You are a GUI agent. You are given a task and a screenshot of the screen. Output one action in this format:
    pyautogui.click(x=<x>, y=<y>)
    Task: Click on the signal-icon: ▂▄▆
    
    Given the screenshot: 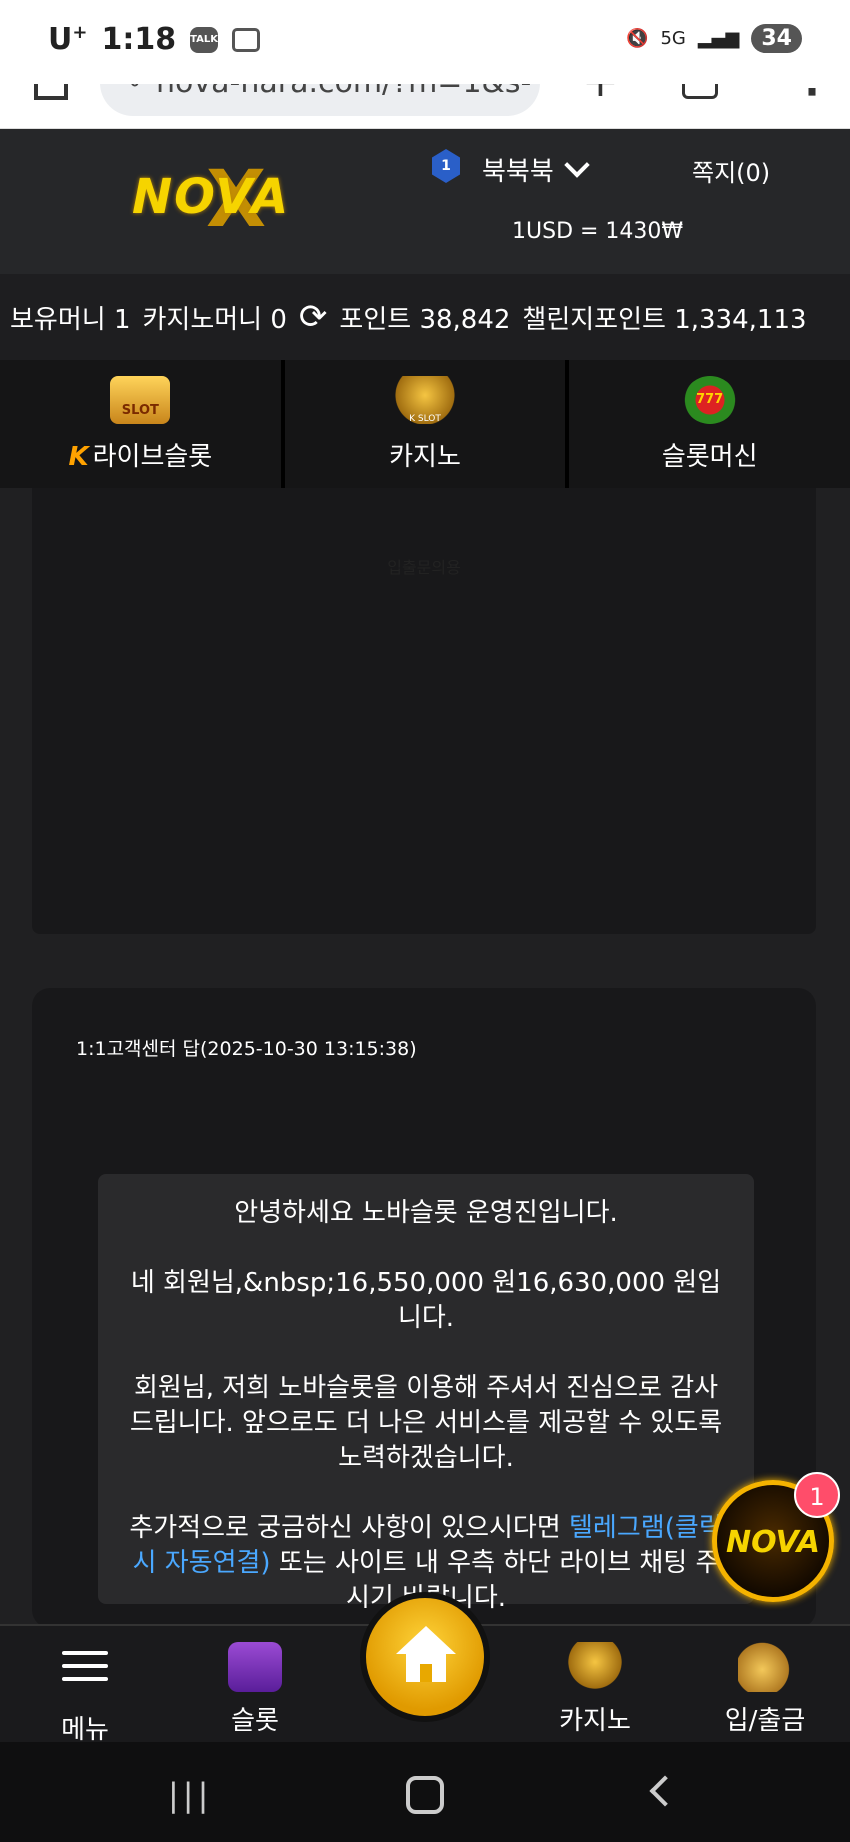 What is the action you would take?
    pyautogui.click(x=718, y=38)
    